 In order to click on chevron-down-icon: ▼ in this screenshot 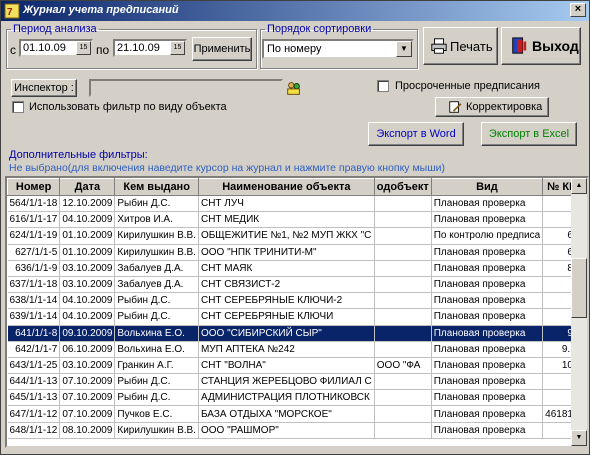, I will do `click(404, 49)`.